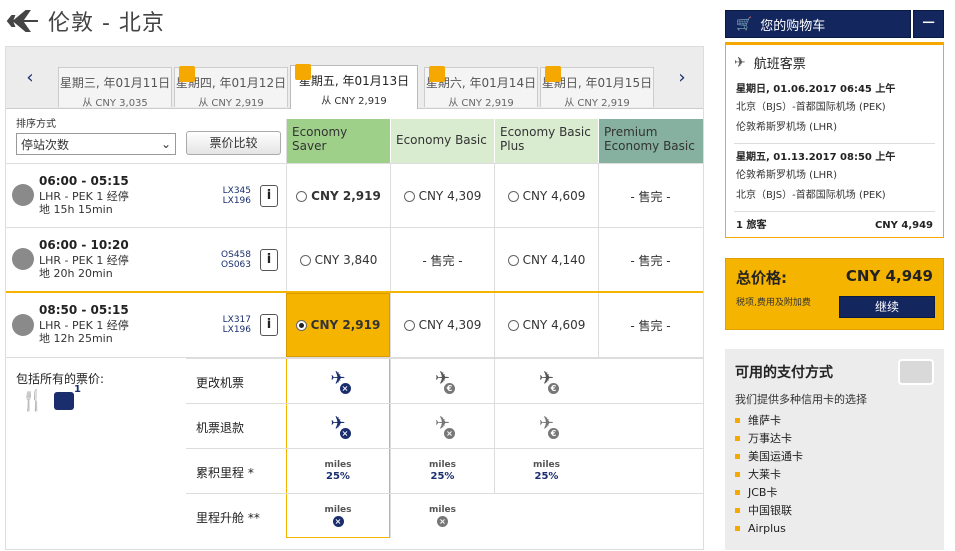  What do you see at coordinates (338, 196) in the screenshot?
I see `fare-cell: CNY 2,919` at bounding box center [338, 196].